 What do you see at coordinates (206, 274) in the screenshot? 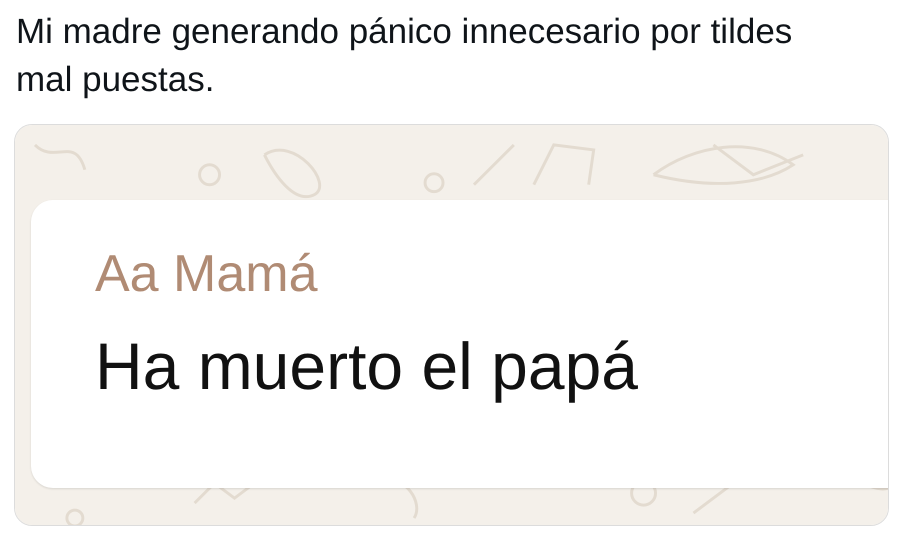
I see `sender-name: Aa Mamá` at bounding box center [206, 274].